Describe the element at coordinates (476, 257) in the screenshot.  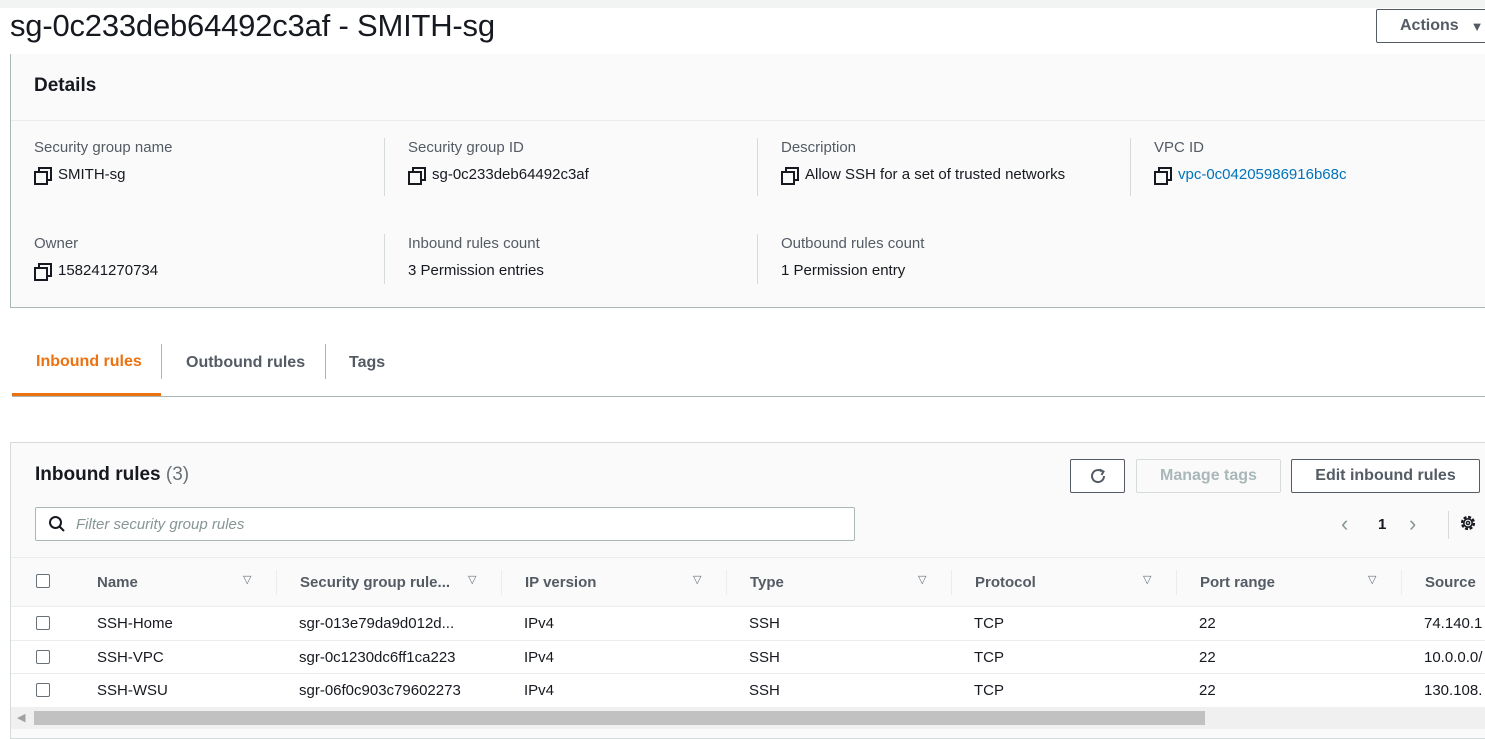
I see `field-inbound-rules-count: Inbound rules count 3 Permission entries` at that location.